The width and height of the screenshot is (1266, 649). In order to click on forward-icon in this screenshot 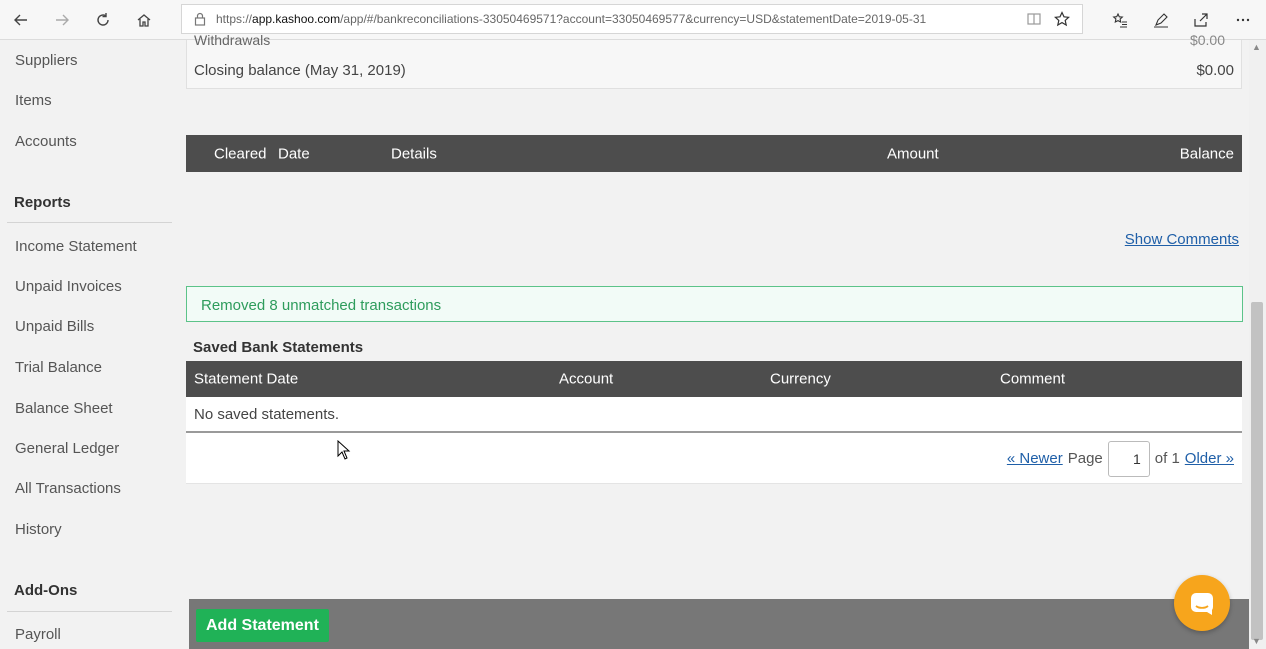, I will do `click(62, 20)`.